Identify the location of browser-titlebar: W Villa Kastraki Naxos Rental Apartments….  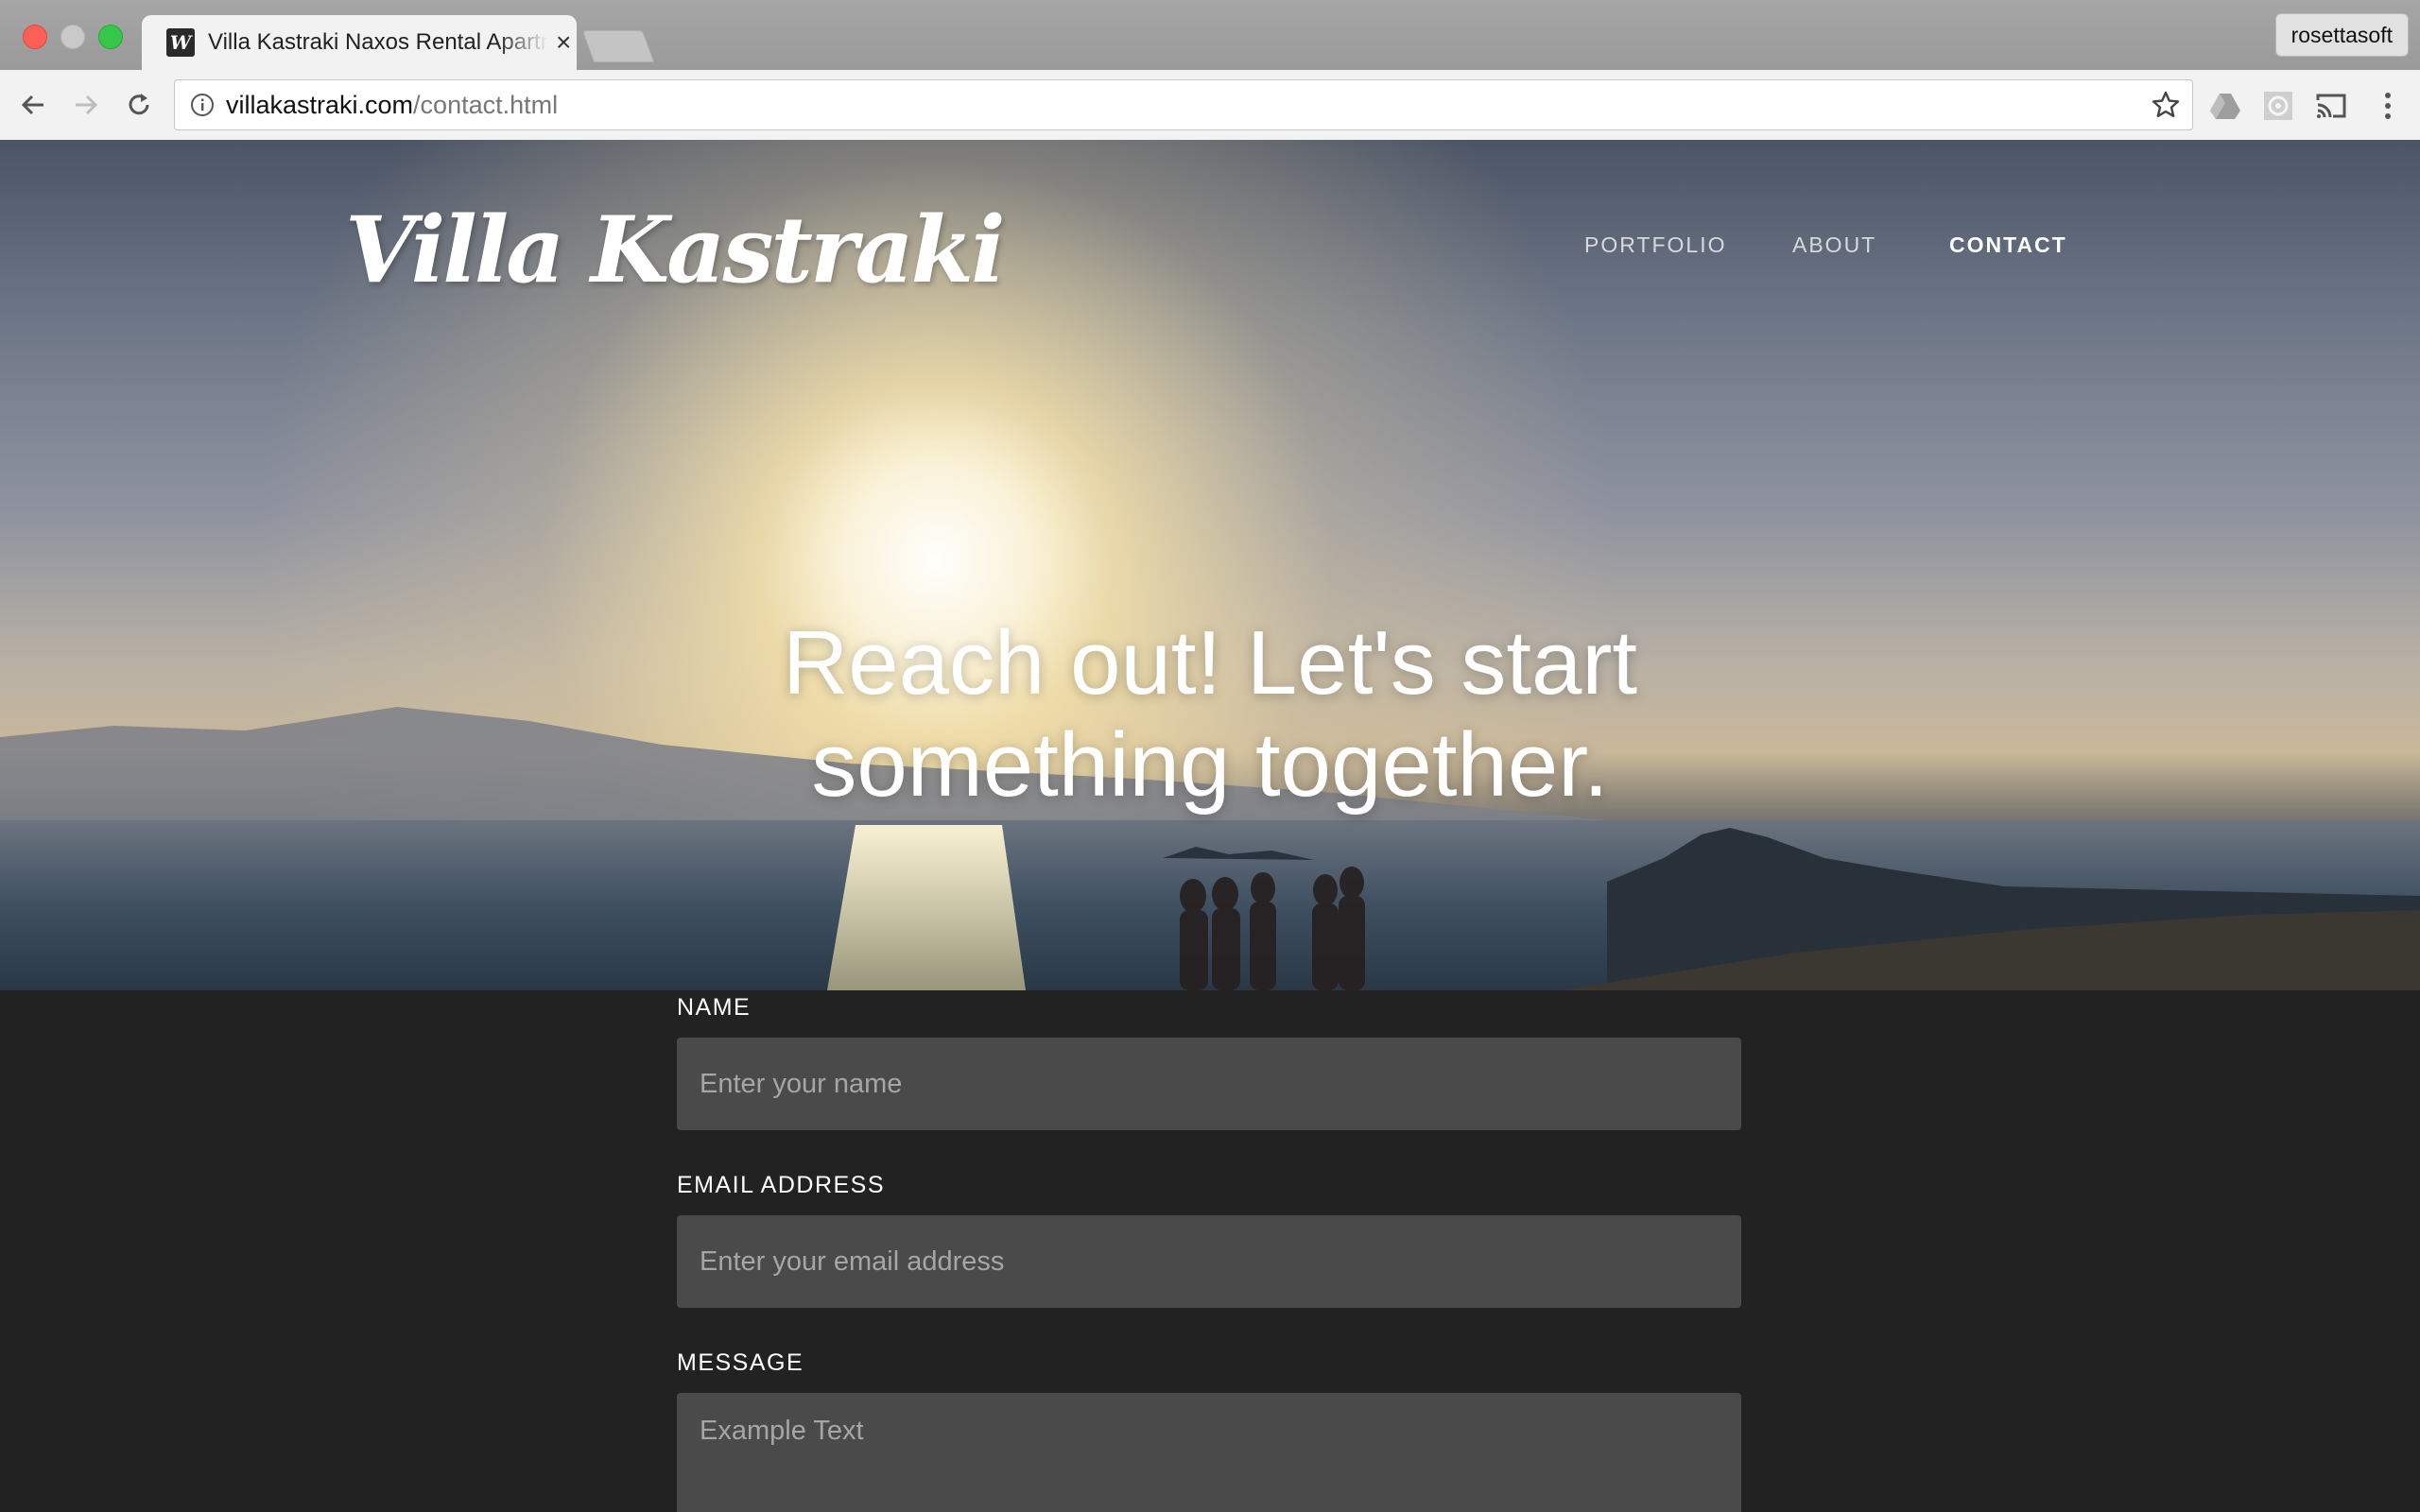
(1210, 35).